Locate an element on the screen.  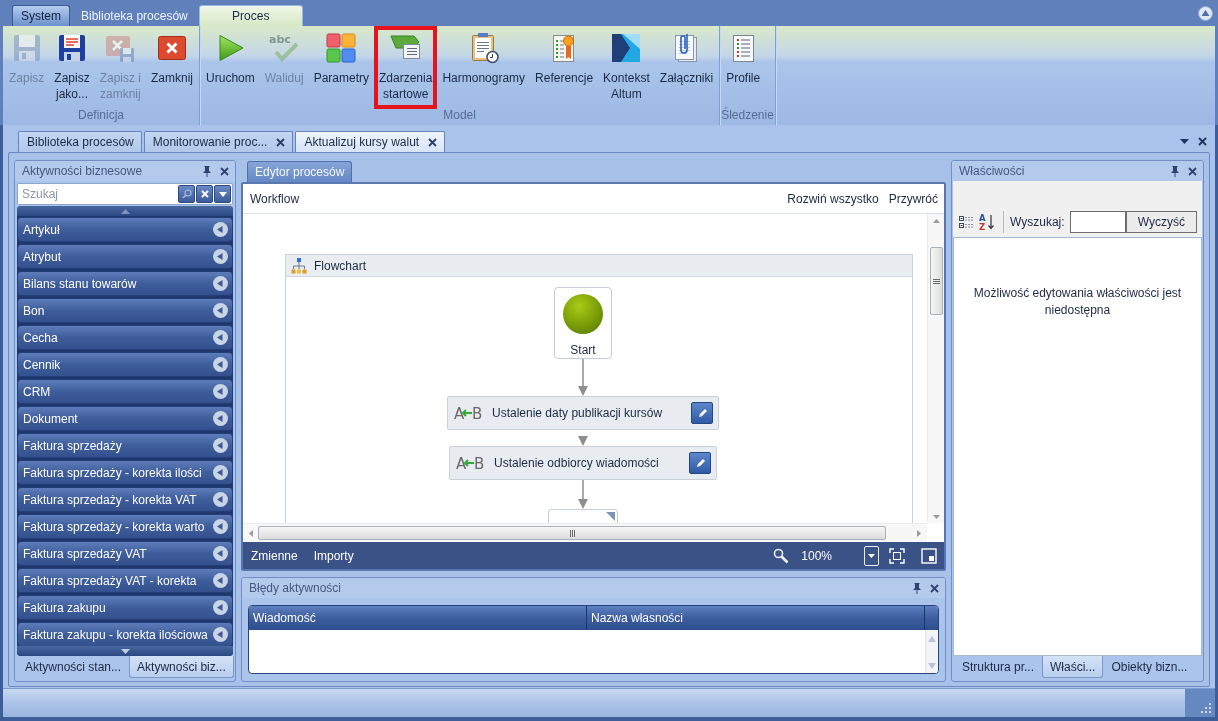
zoom-dropdown-button is located at coordinates (871, 555).